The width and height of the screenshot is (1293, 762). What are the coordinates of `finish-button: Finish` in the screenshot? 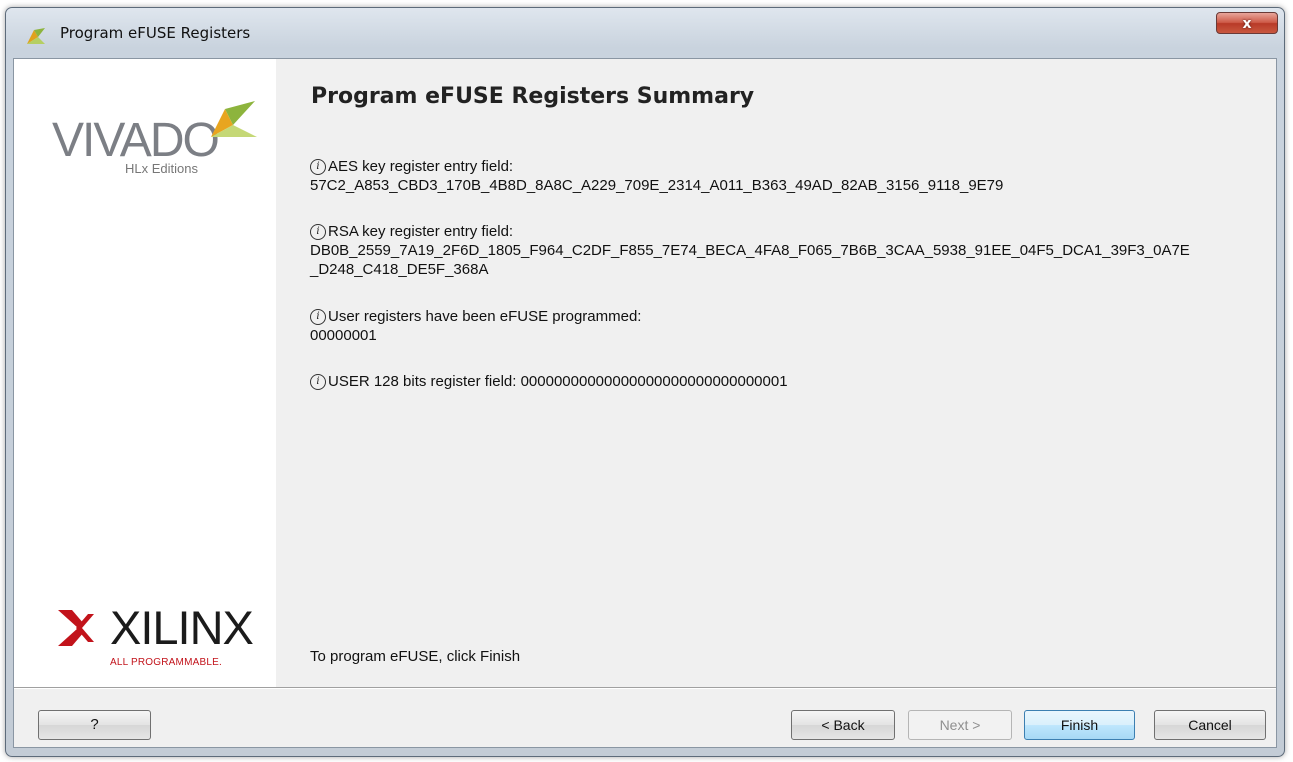 It's located at (1079, 725).